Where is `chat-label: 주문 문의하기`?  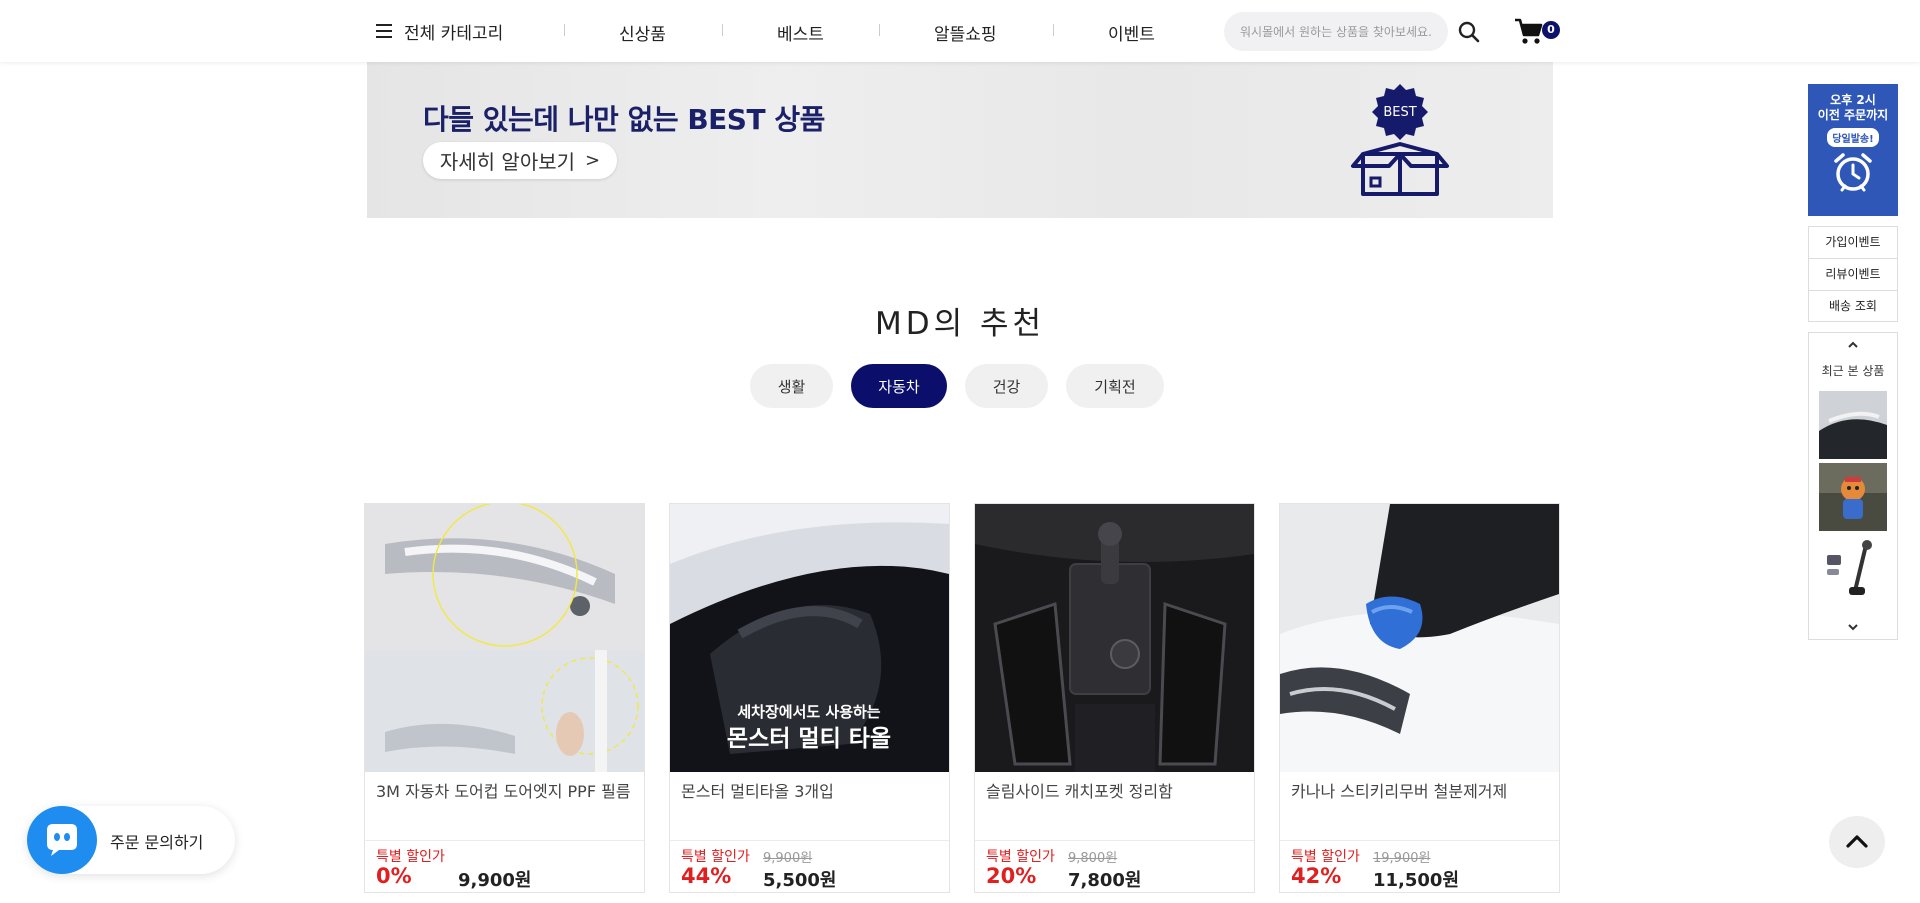
chat-label: 주문 문의하기 is located at coordinates (157, 842).